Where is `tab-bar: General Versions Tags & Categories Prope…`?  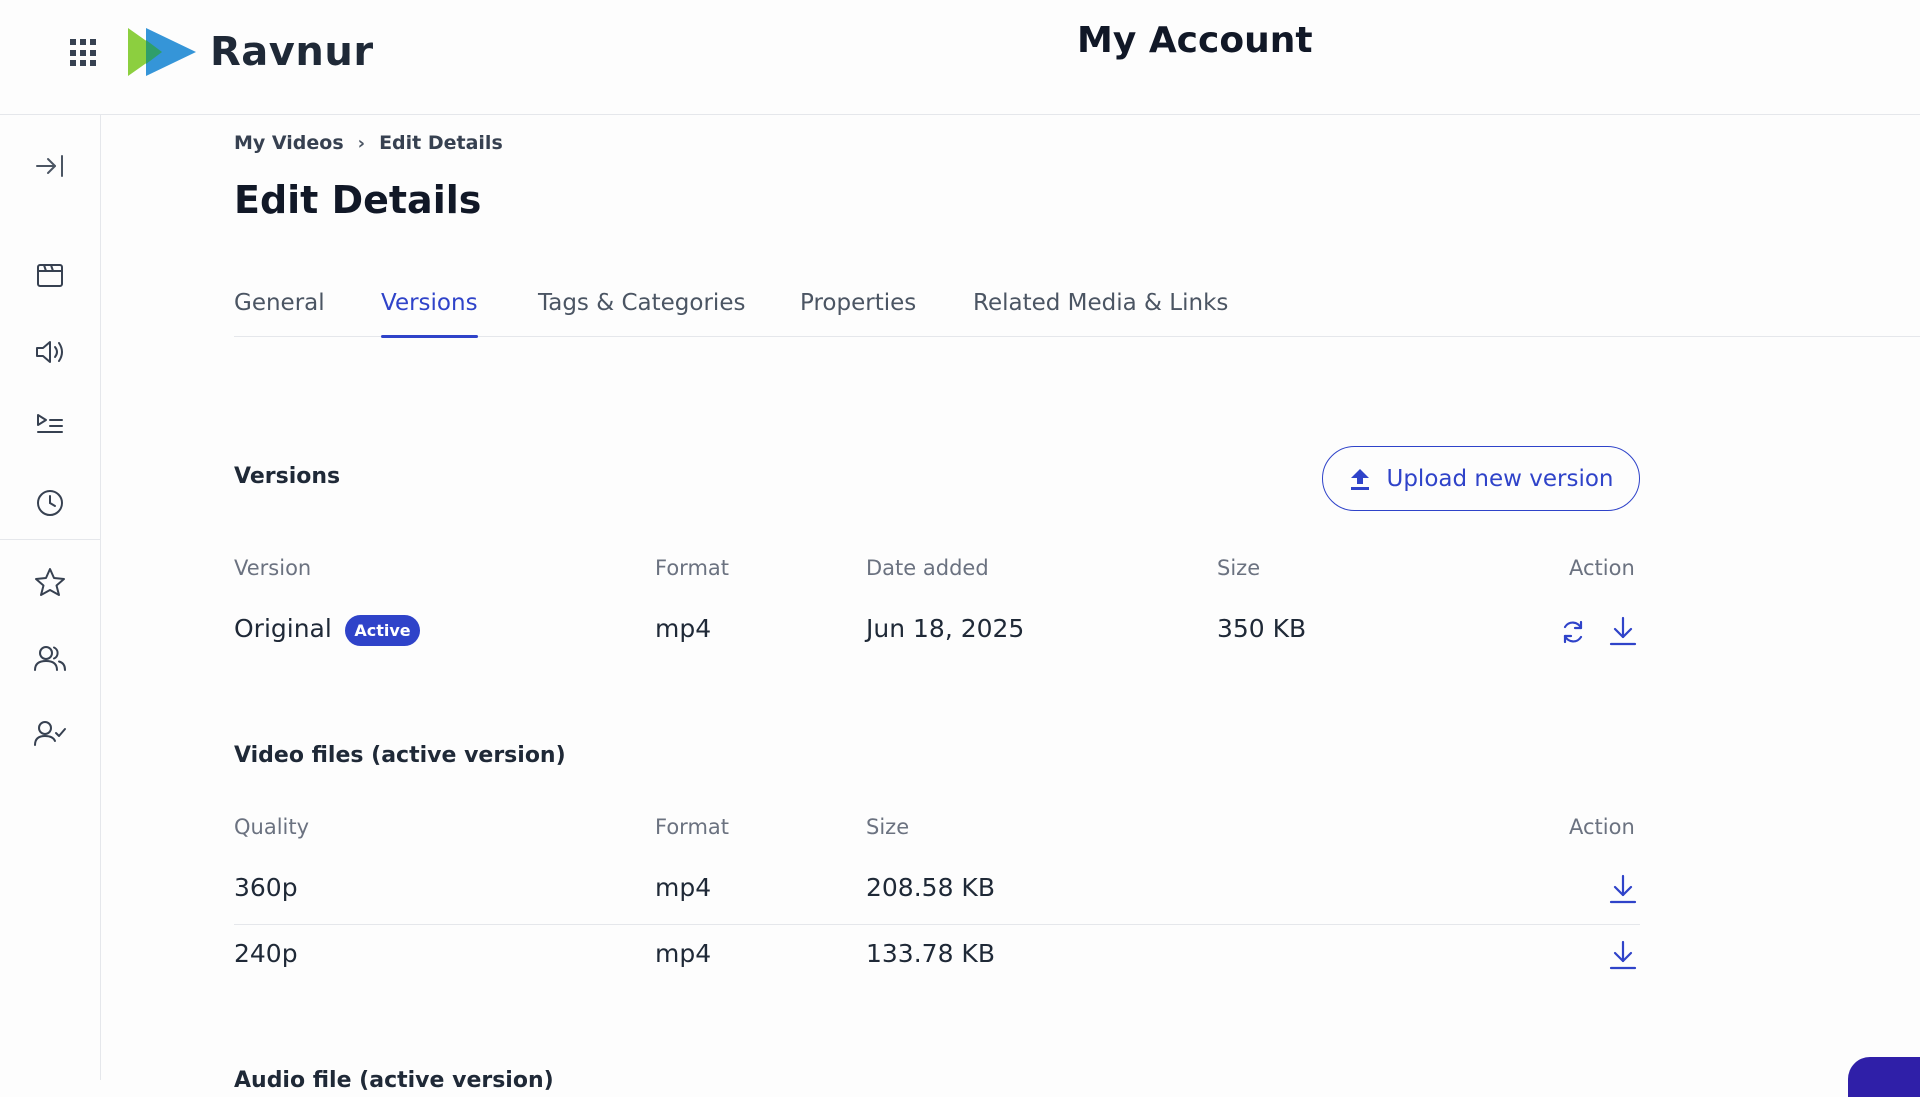 tab-bar: General Versions Tags & Categories Prope… is located at coordinates (1077, 314).